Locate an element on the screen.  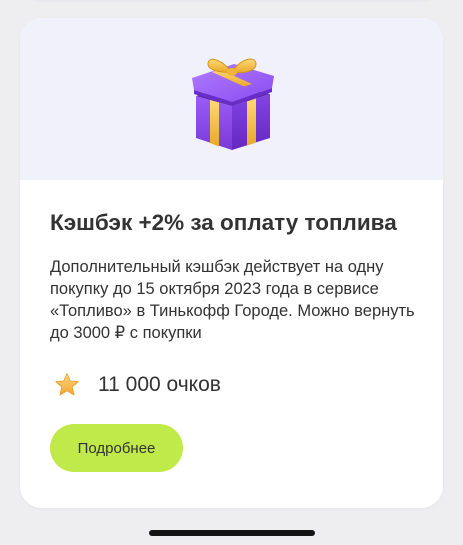
more-details-button: Подробнее is located at coordinates (116, 448).